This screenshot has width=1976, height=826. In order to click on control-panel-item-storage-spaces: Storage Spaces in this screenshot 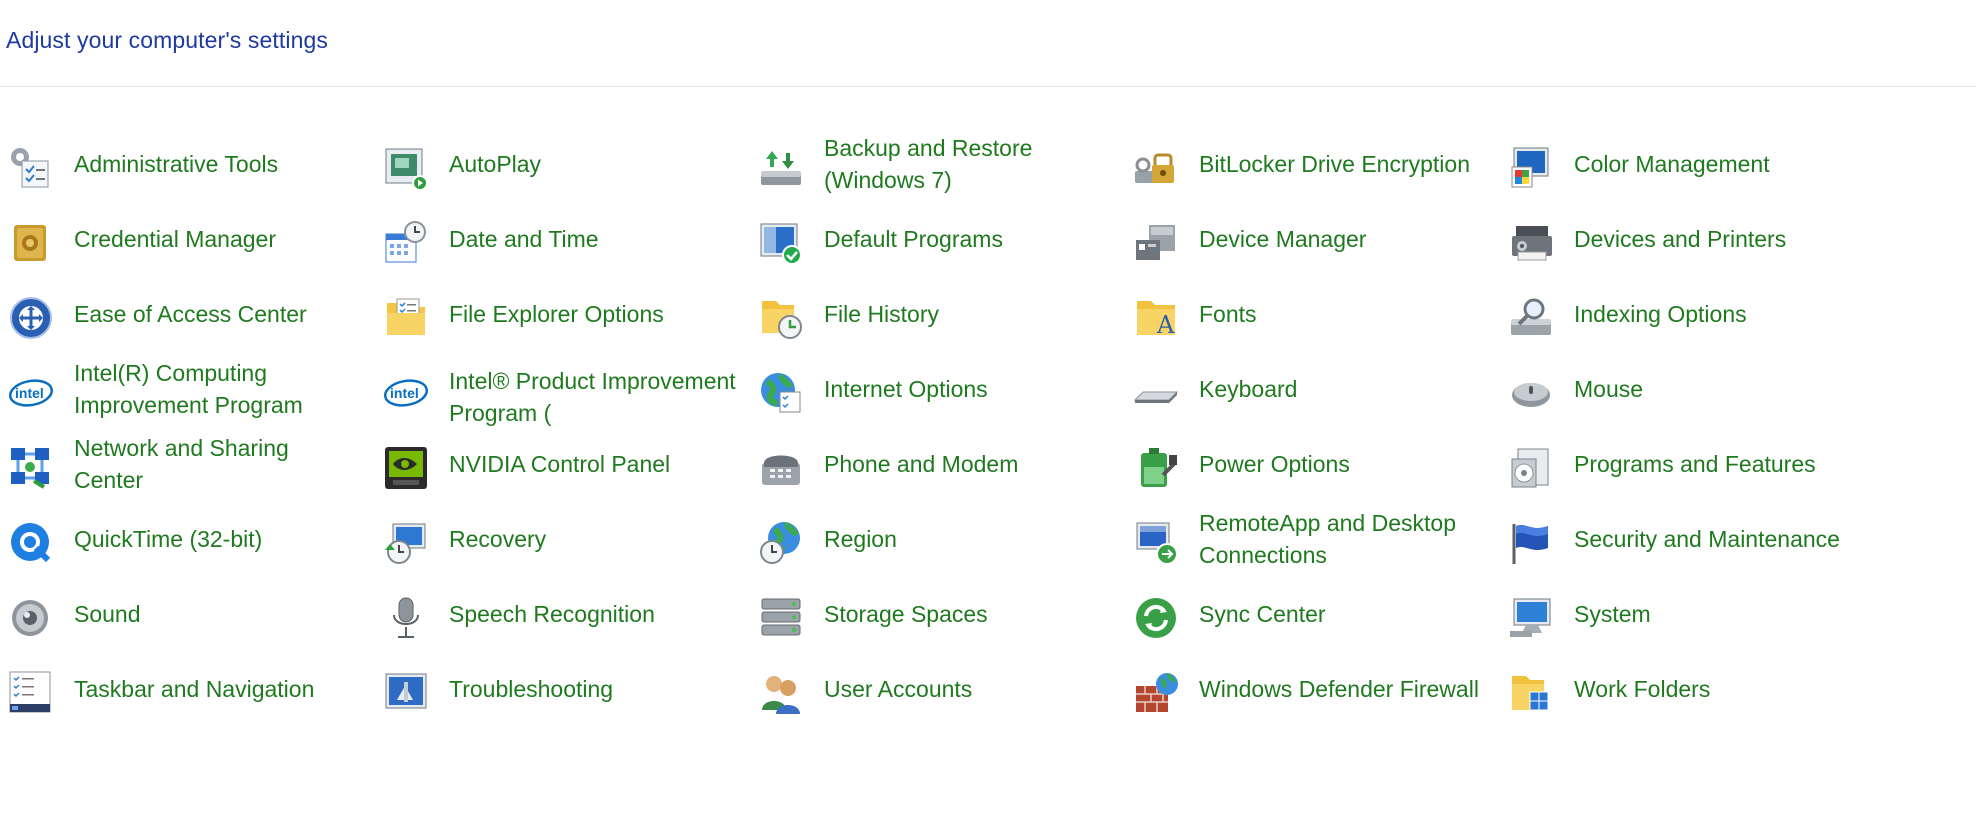, I will do `click(930, 612)`.